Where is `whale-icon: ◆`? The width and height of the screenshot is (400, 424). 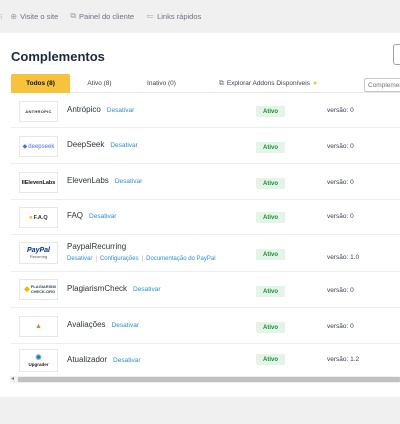
whale-icon: ◆ is located at coordinates (25, 147).